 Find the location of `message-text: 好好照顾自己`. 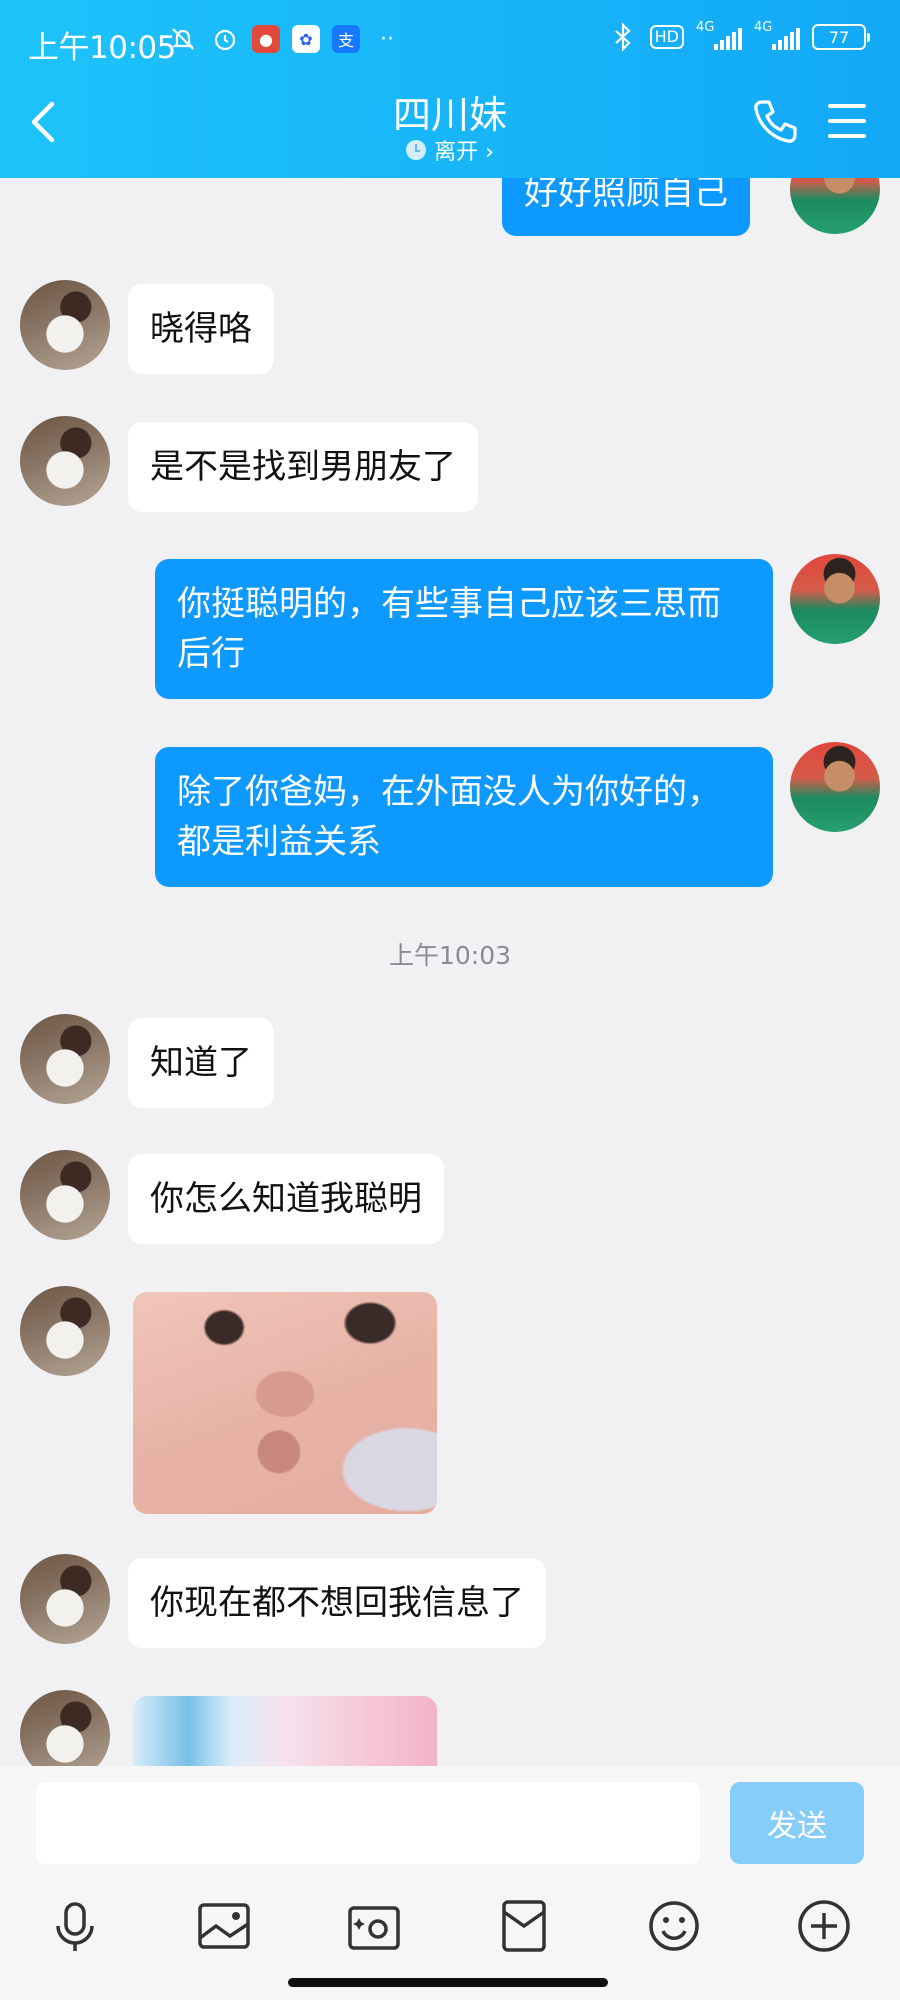

message-text: 好好照顾自己 is located at coordinates (626, 195).